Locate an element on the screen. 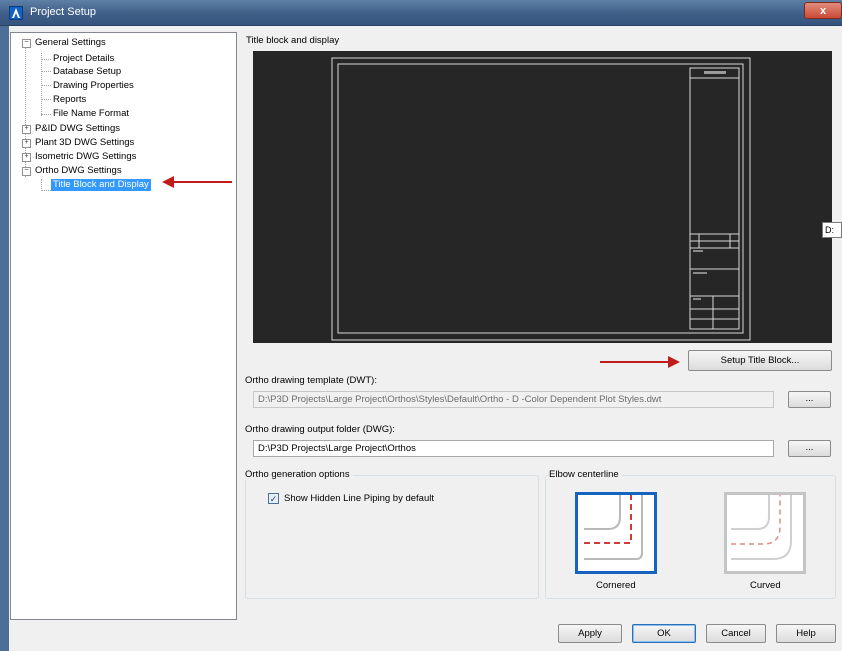 This screenshot has width=842, height=651. tree-item-database-setup: Database Setup is located at coordinates (87, 72).